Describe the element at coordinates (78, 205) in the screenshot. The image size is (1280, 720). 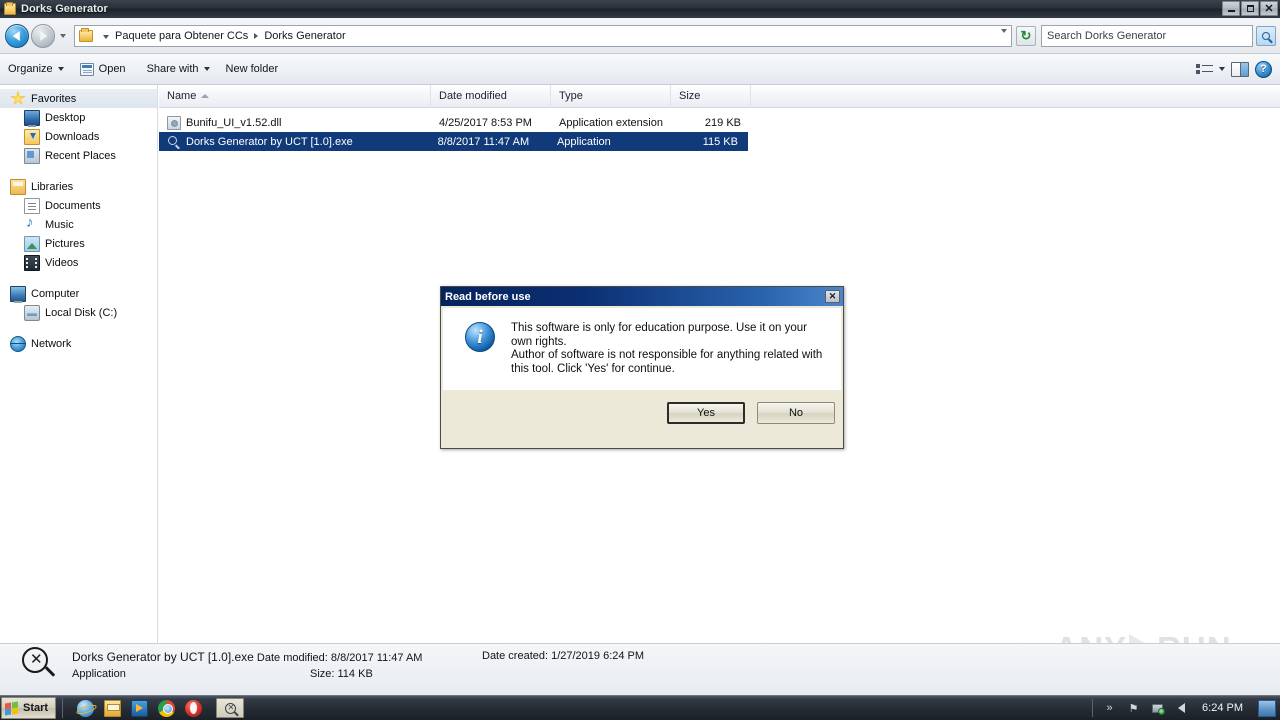
I see `sidebar-item-documents: Documents` at that location.